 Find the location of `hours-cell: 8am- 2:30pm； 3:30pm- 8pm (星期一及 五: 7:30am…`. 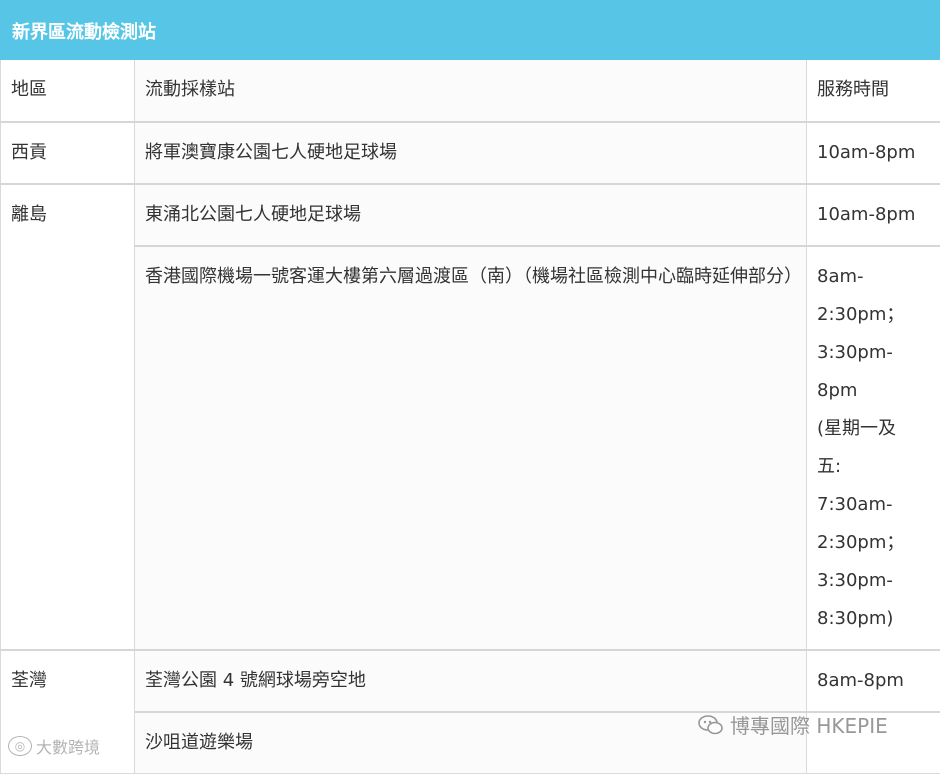

hours-cell: 8am- 2:30pm； 3:30pm- 8pm (星期一及 五: 7:30am… is located at coordinates (873, 448).